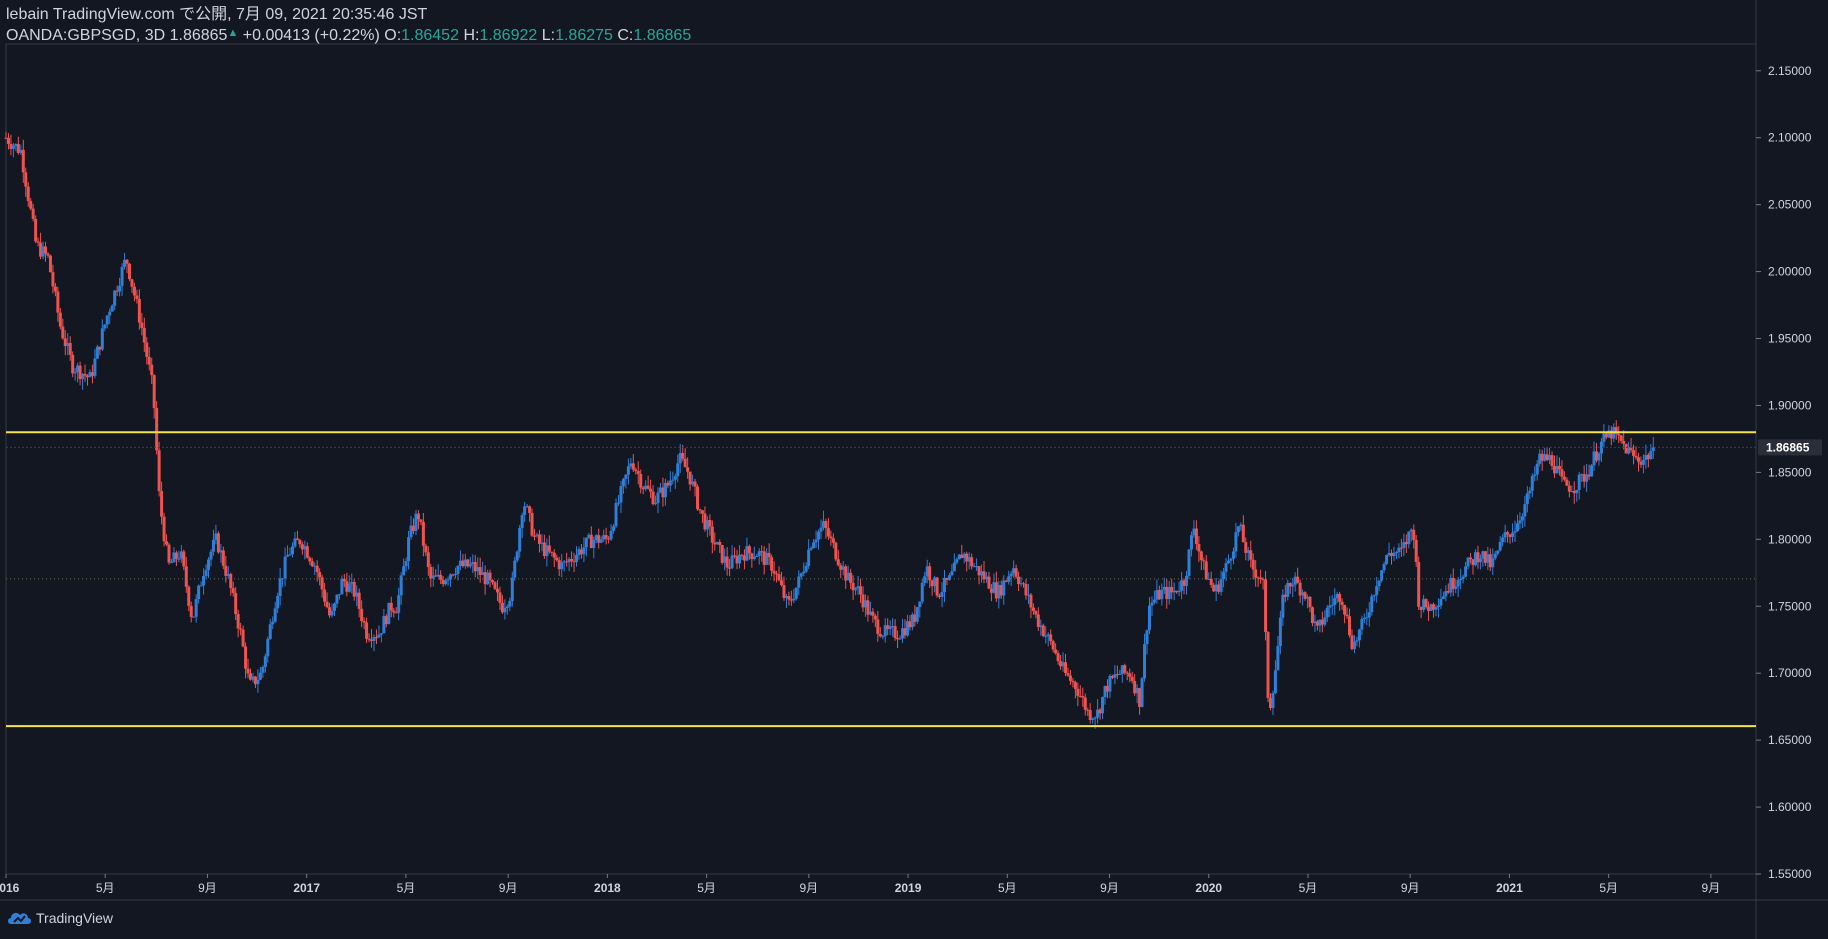 The width and height of the screenshot is (1828, 939). What do you see at coordinates (1790, 339) in the screenshot?
I see `y-tick-label: 1.95000` at bounding box center [1790, 339].